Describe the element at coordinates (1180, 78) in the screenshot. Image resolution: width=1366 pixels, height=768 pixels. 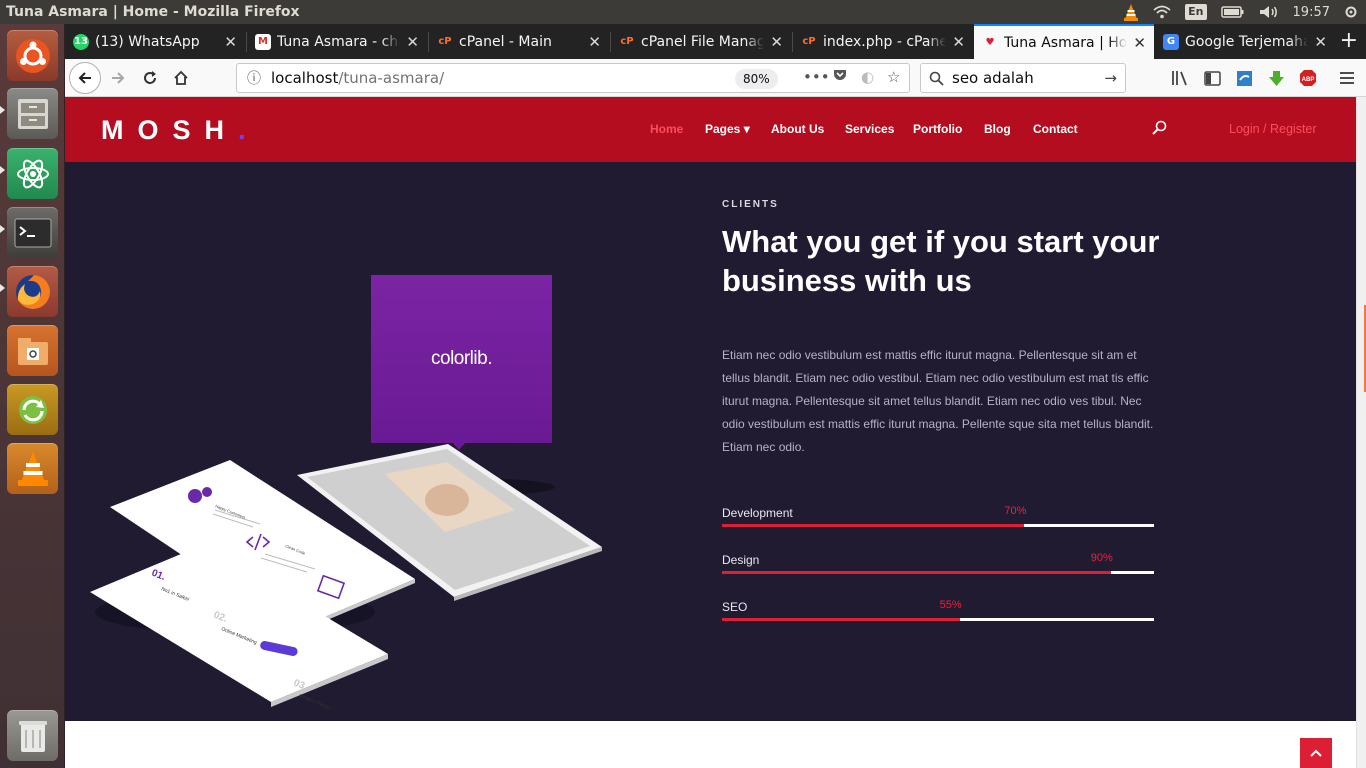
I see `library-icon` at that location.